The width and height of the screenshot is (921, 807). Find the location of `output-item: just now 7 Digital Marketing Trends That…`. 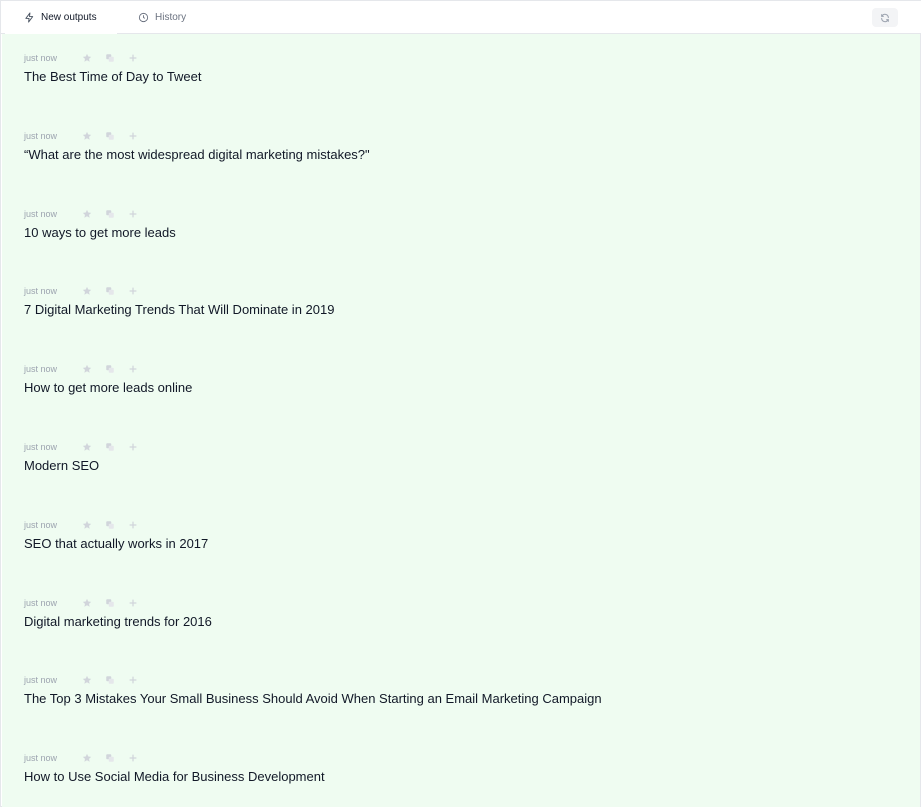

output-item: just now 7 Digital Marketing Trends That… is located at coordinates (464, 314).